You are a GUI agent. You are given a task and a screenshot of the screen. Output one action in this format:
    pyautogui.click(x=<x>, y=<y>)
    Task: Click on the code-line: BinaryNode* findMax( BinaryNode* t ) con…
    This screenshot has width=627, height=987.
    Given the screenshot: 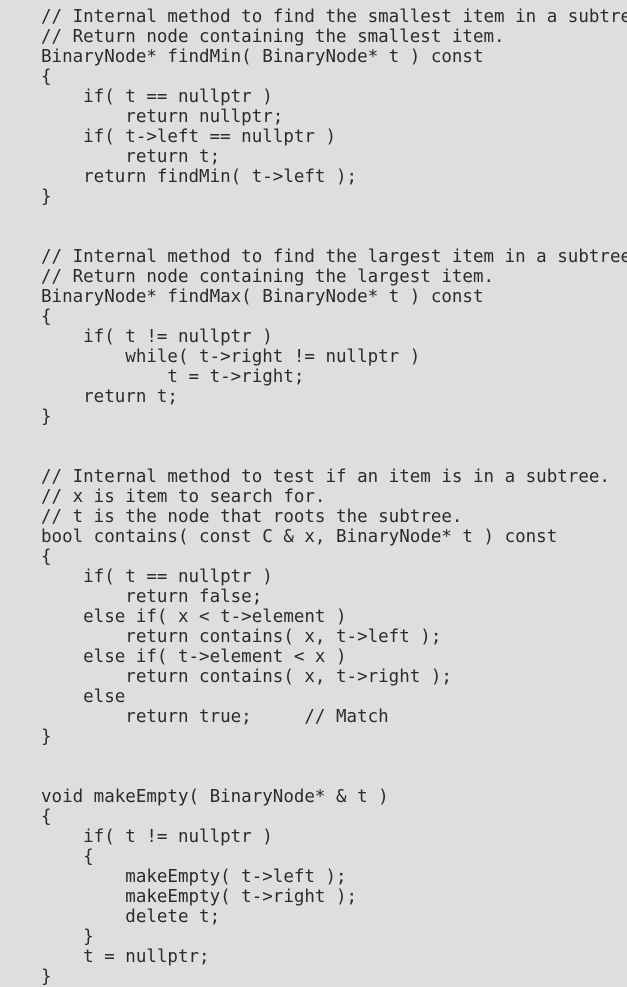 What is the action you would take?
    pyautogui.click(x=262, y=297)
    